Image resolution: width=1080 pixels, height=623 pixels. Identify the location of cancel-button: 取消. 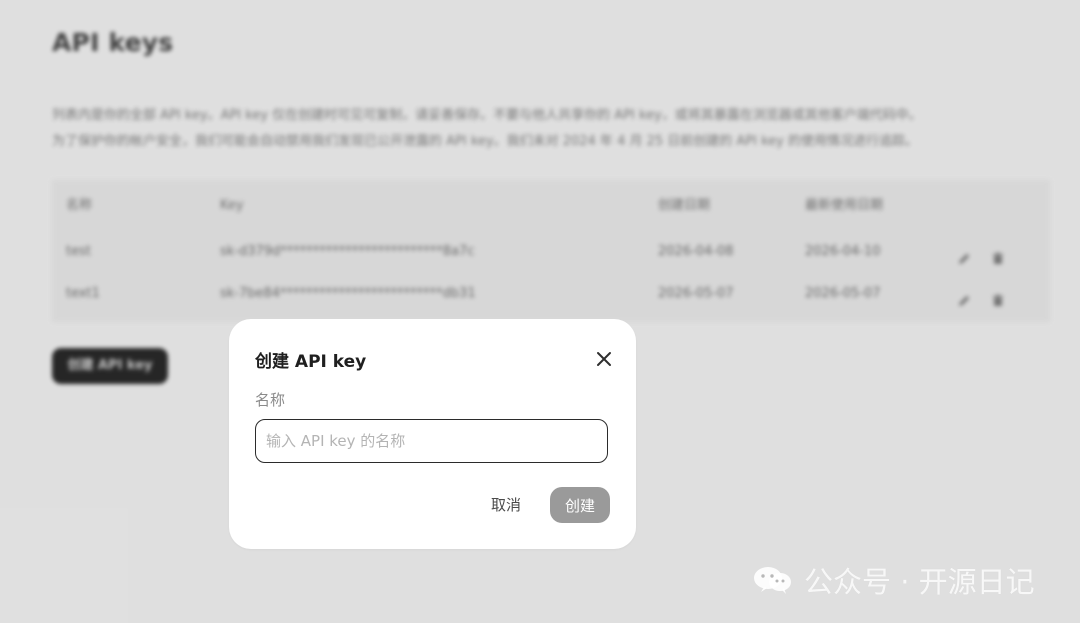
(506, 505).